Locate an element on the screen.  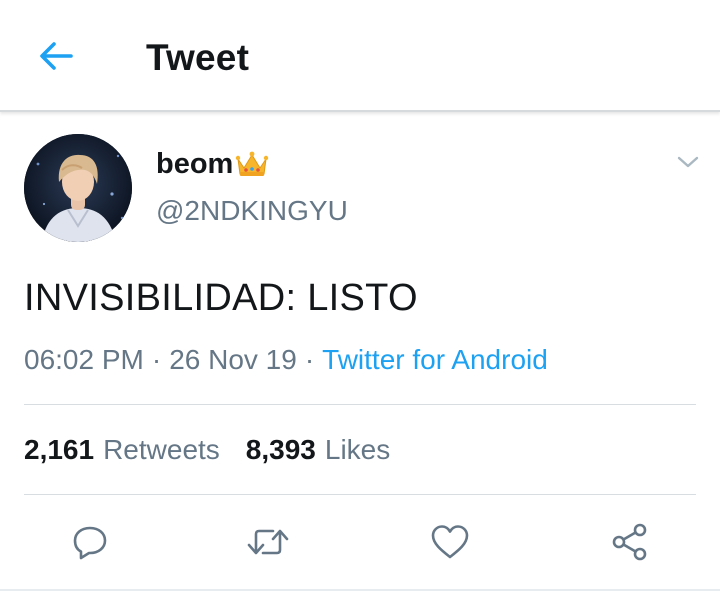
engagement-stats: 2,161 Retweets 8,393 Likes is located at coordinates (207, 450).